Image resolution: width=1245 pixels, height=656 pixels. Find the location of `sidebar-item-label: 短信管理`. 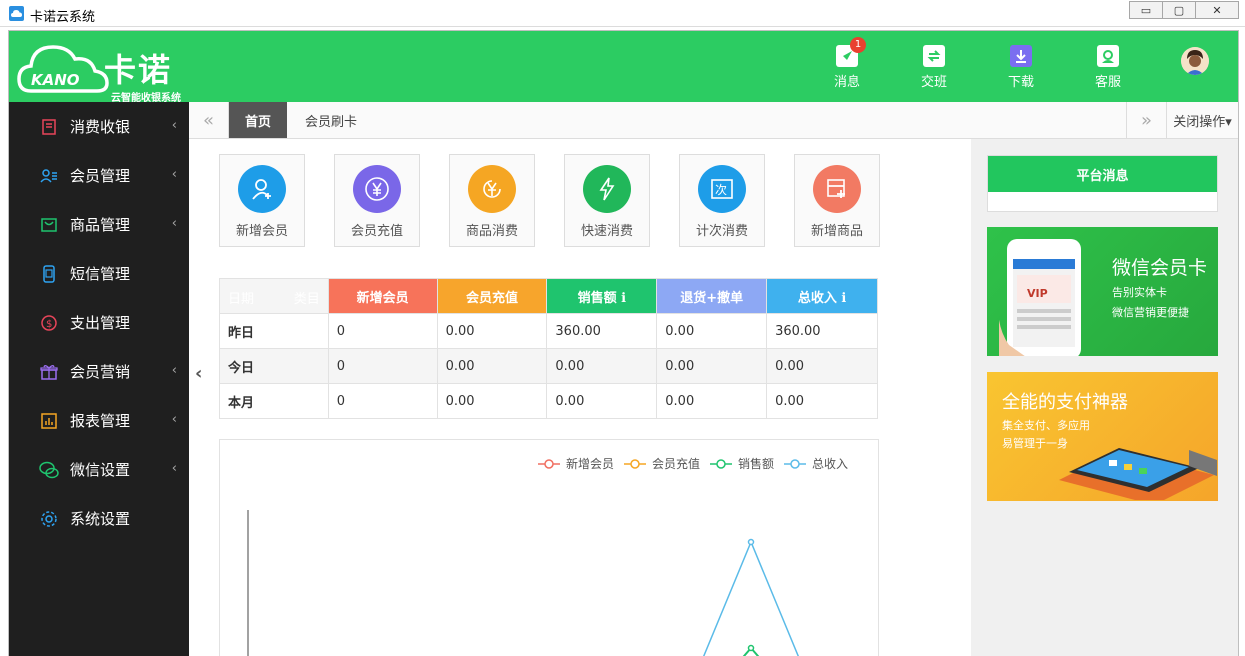

sidebar-item-label: 短信管理 is located at coordinates (100, 274).